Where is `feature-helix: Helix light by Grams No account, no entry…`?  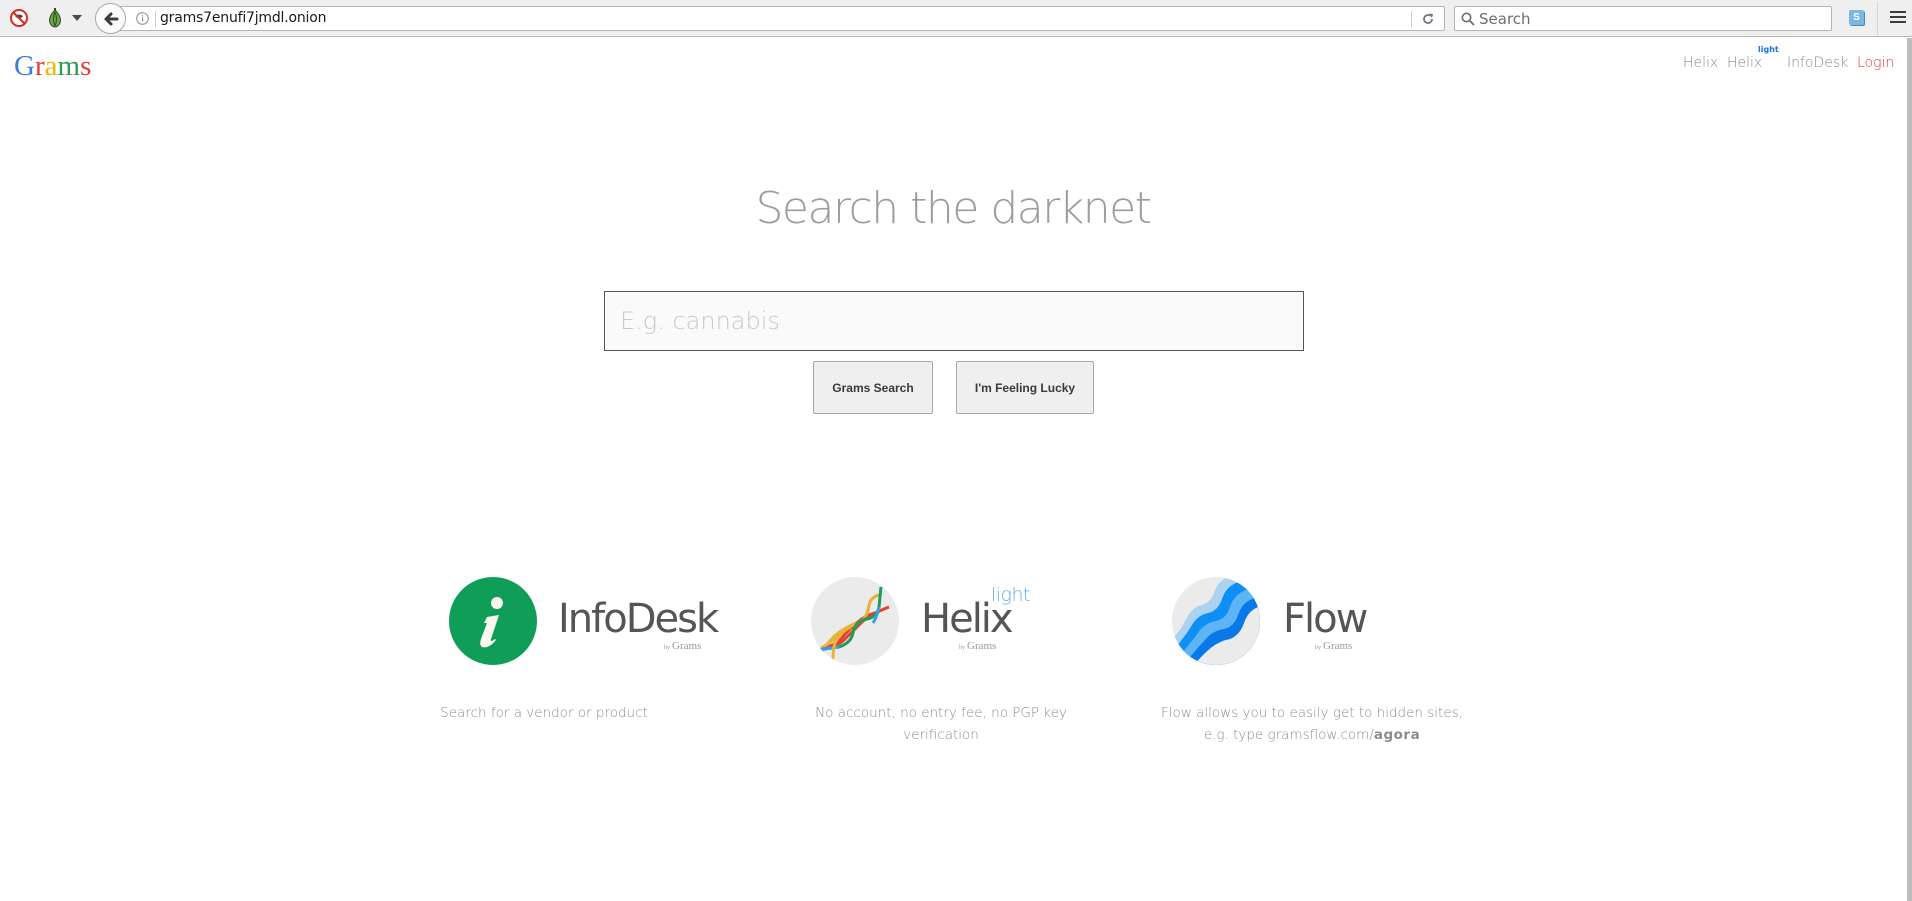 feature-helix: Helix light by Grams No account, no entry… is located at coordinates (961, 667).